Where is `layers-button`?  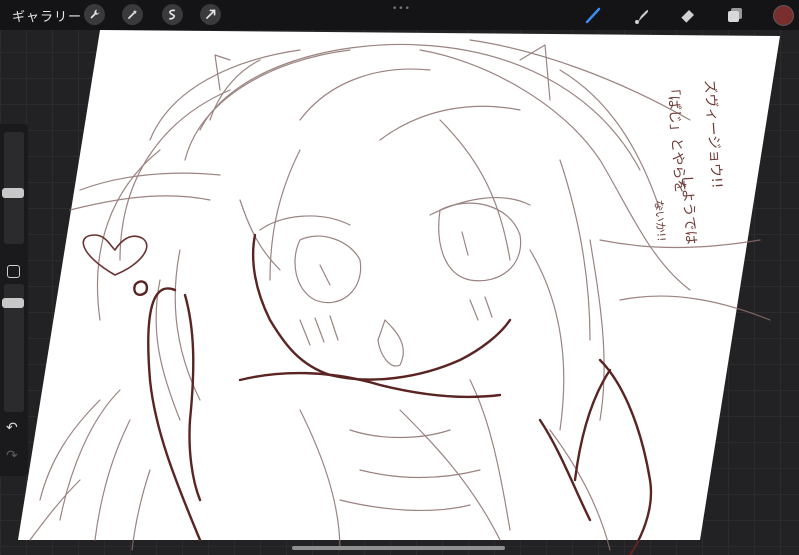
layers-button is located at coordinates (735, 15).